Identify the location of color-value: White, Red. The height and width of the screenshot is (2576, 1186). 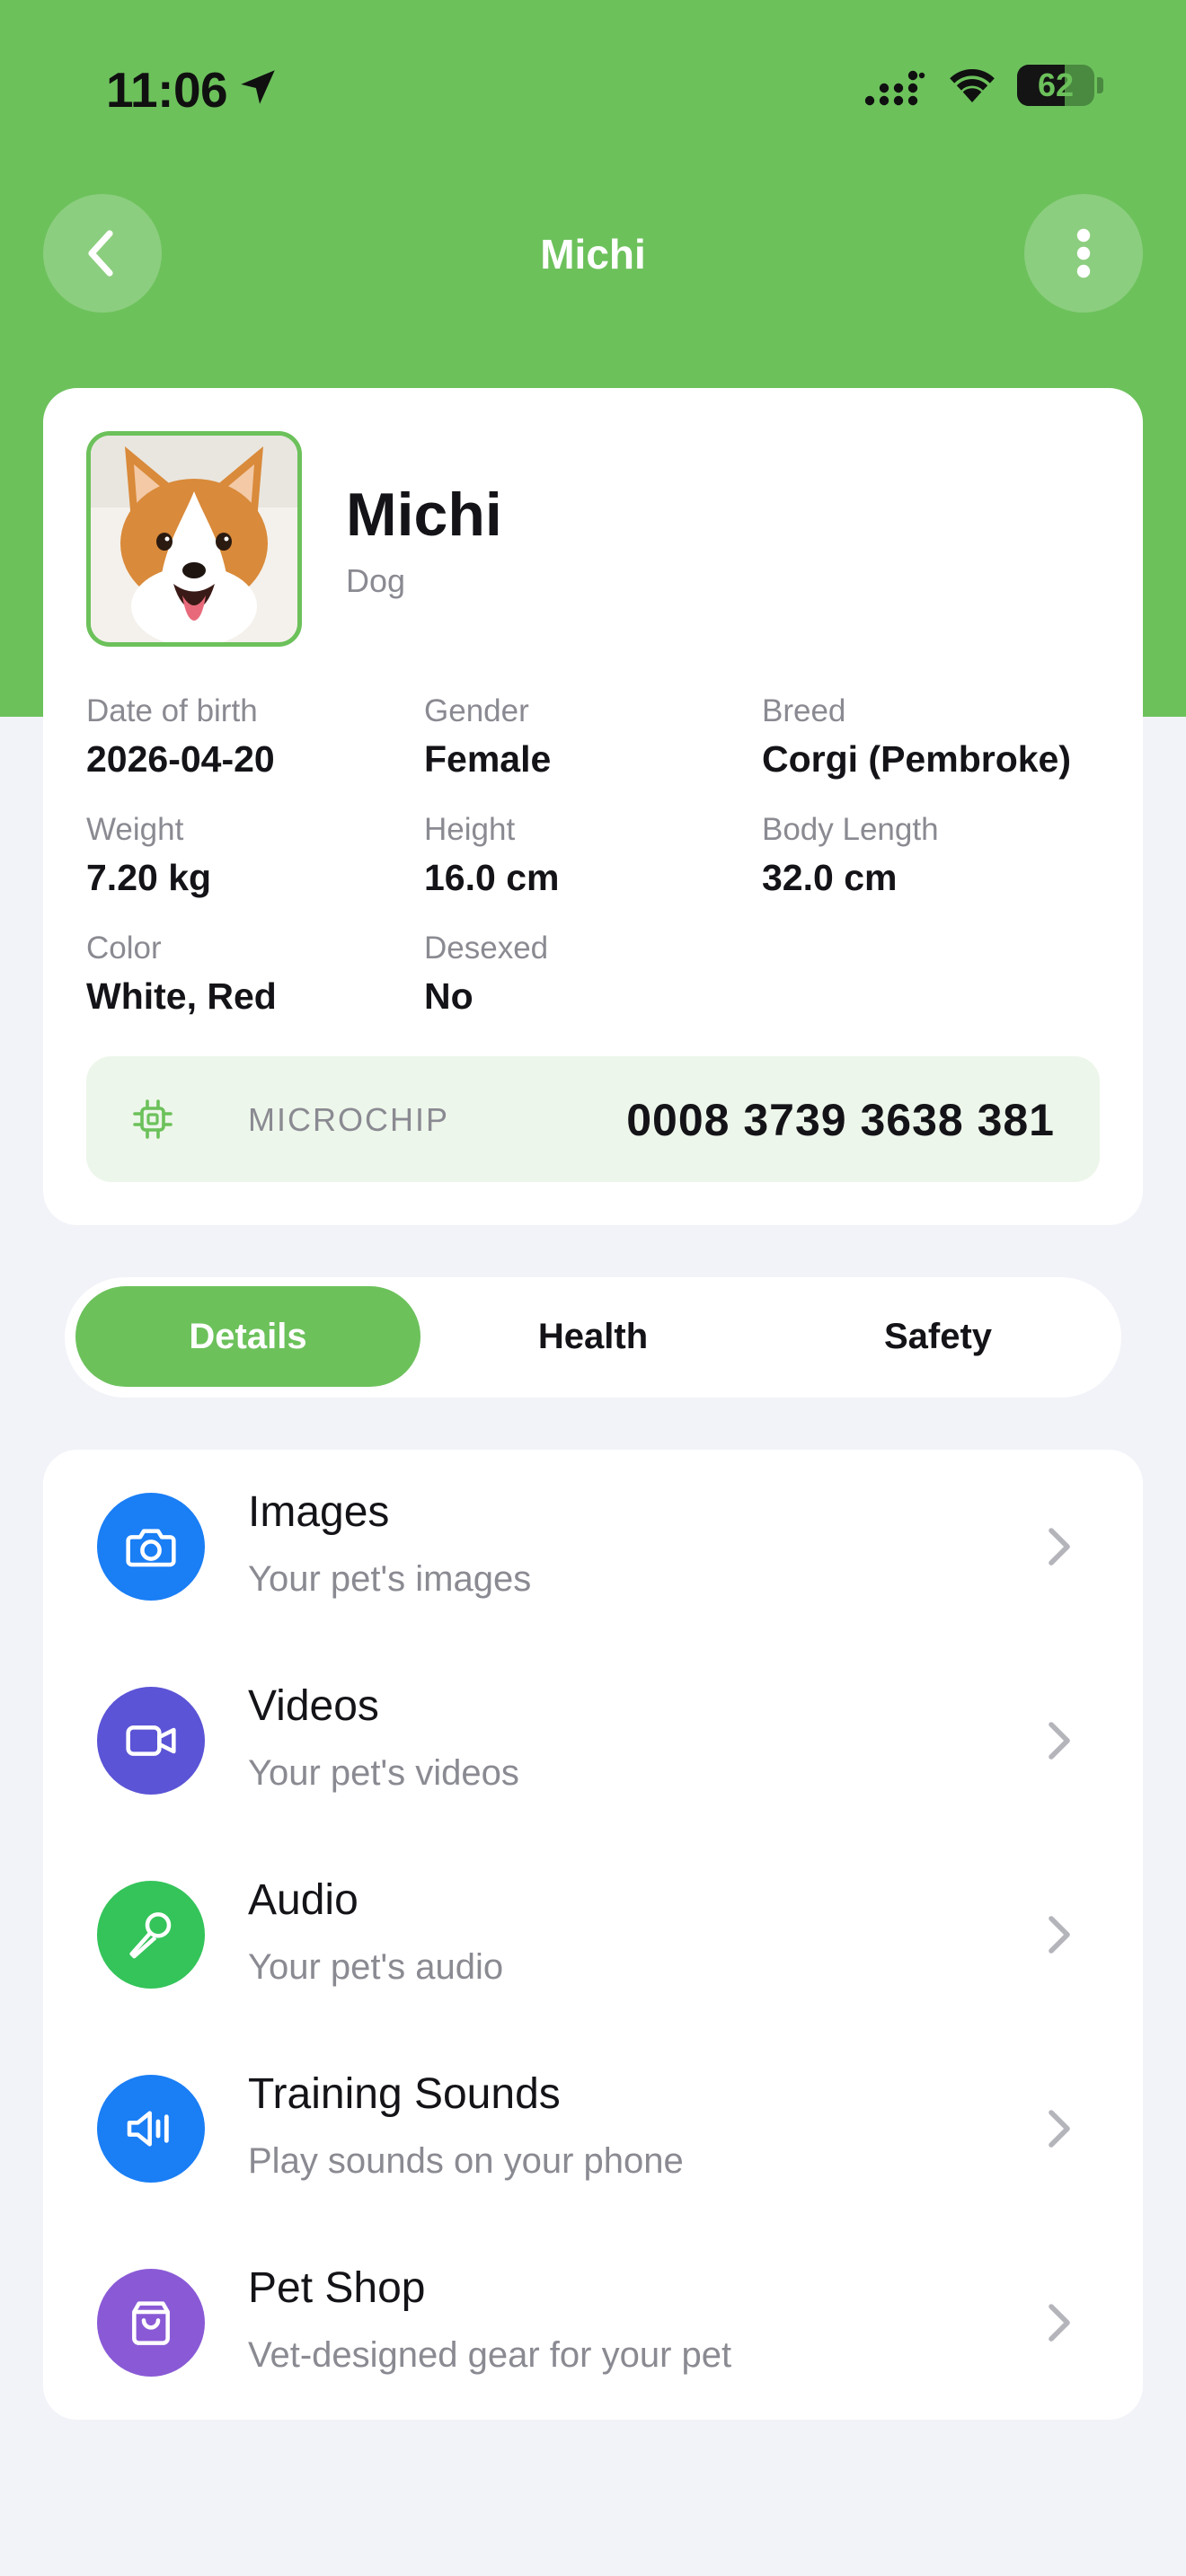
(181, 996).